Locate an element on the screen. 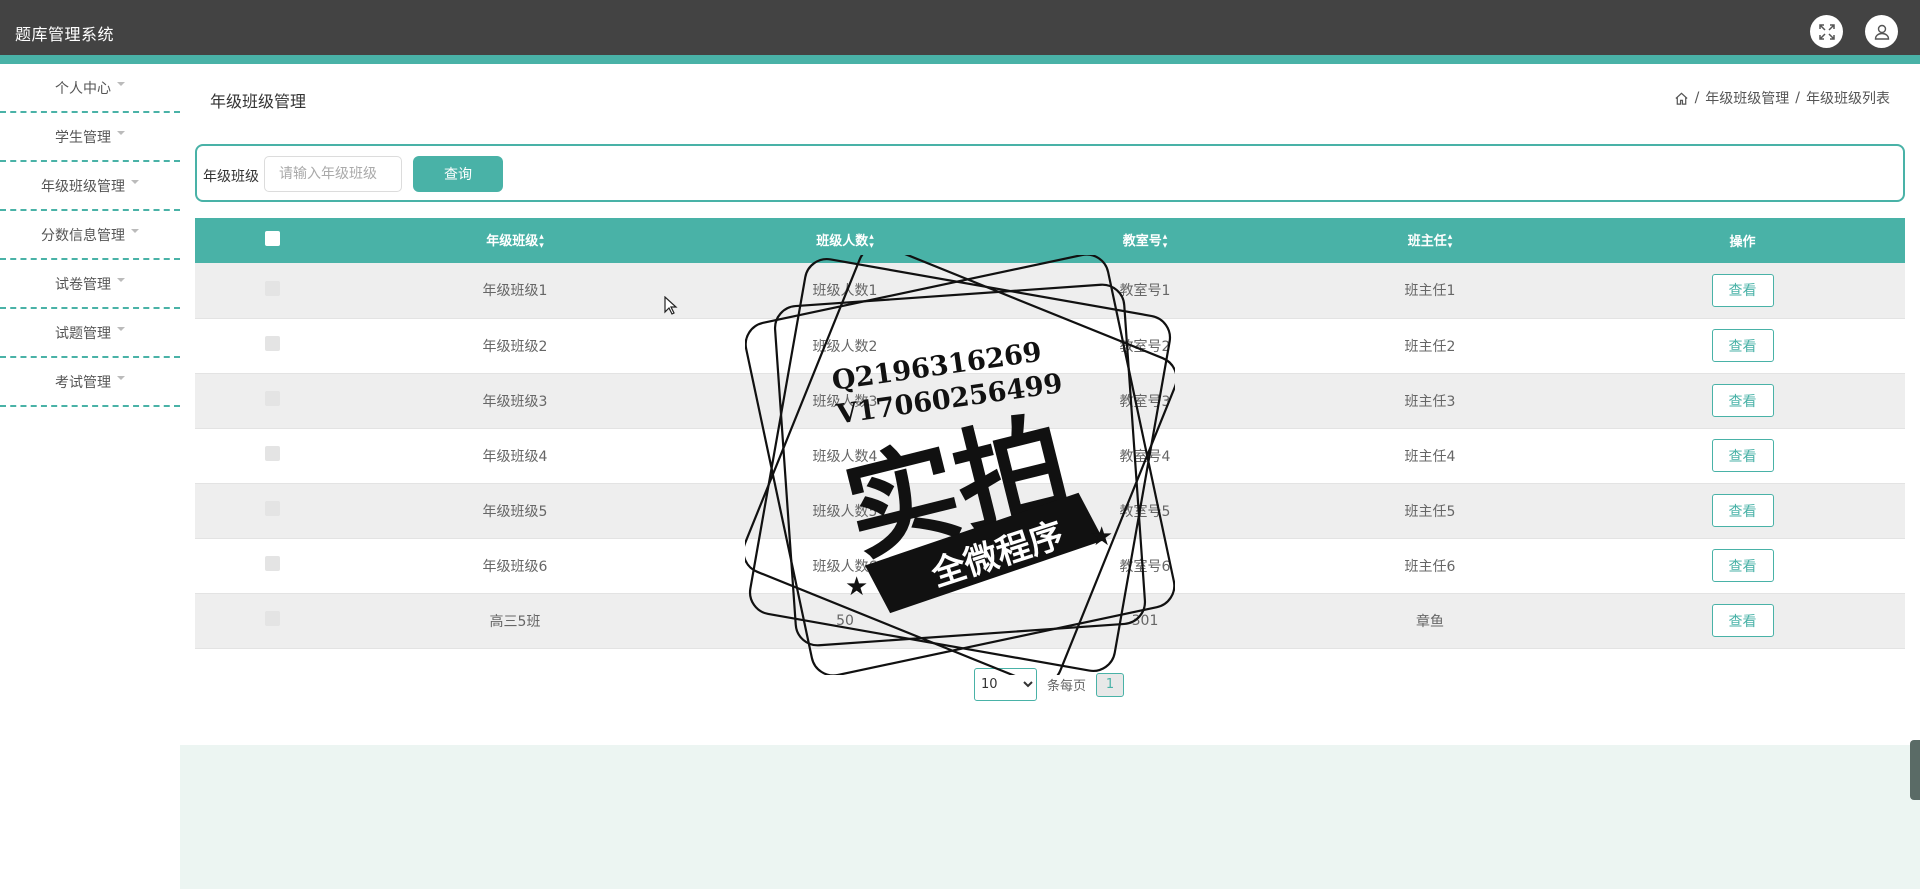 The width and height of the screenshot is (1920, 889). table-cell: 班主任6 is located at coordinates (1430, 566).